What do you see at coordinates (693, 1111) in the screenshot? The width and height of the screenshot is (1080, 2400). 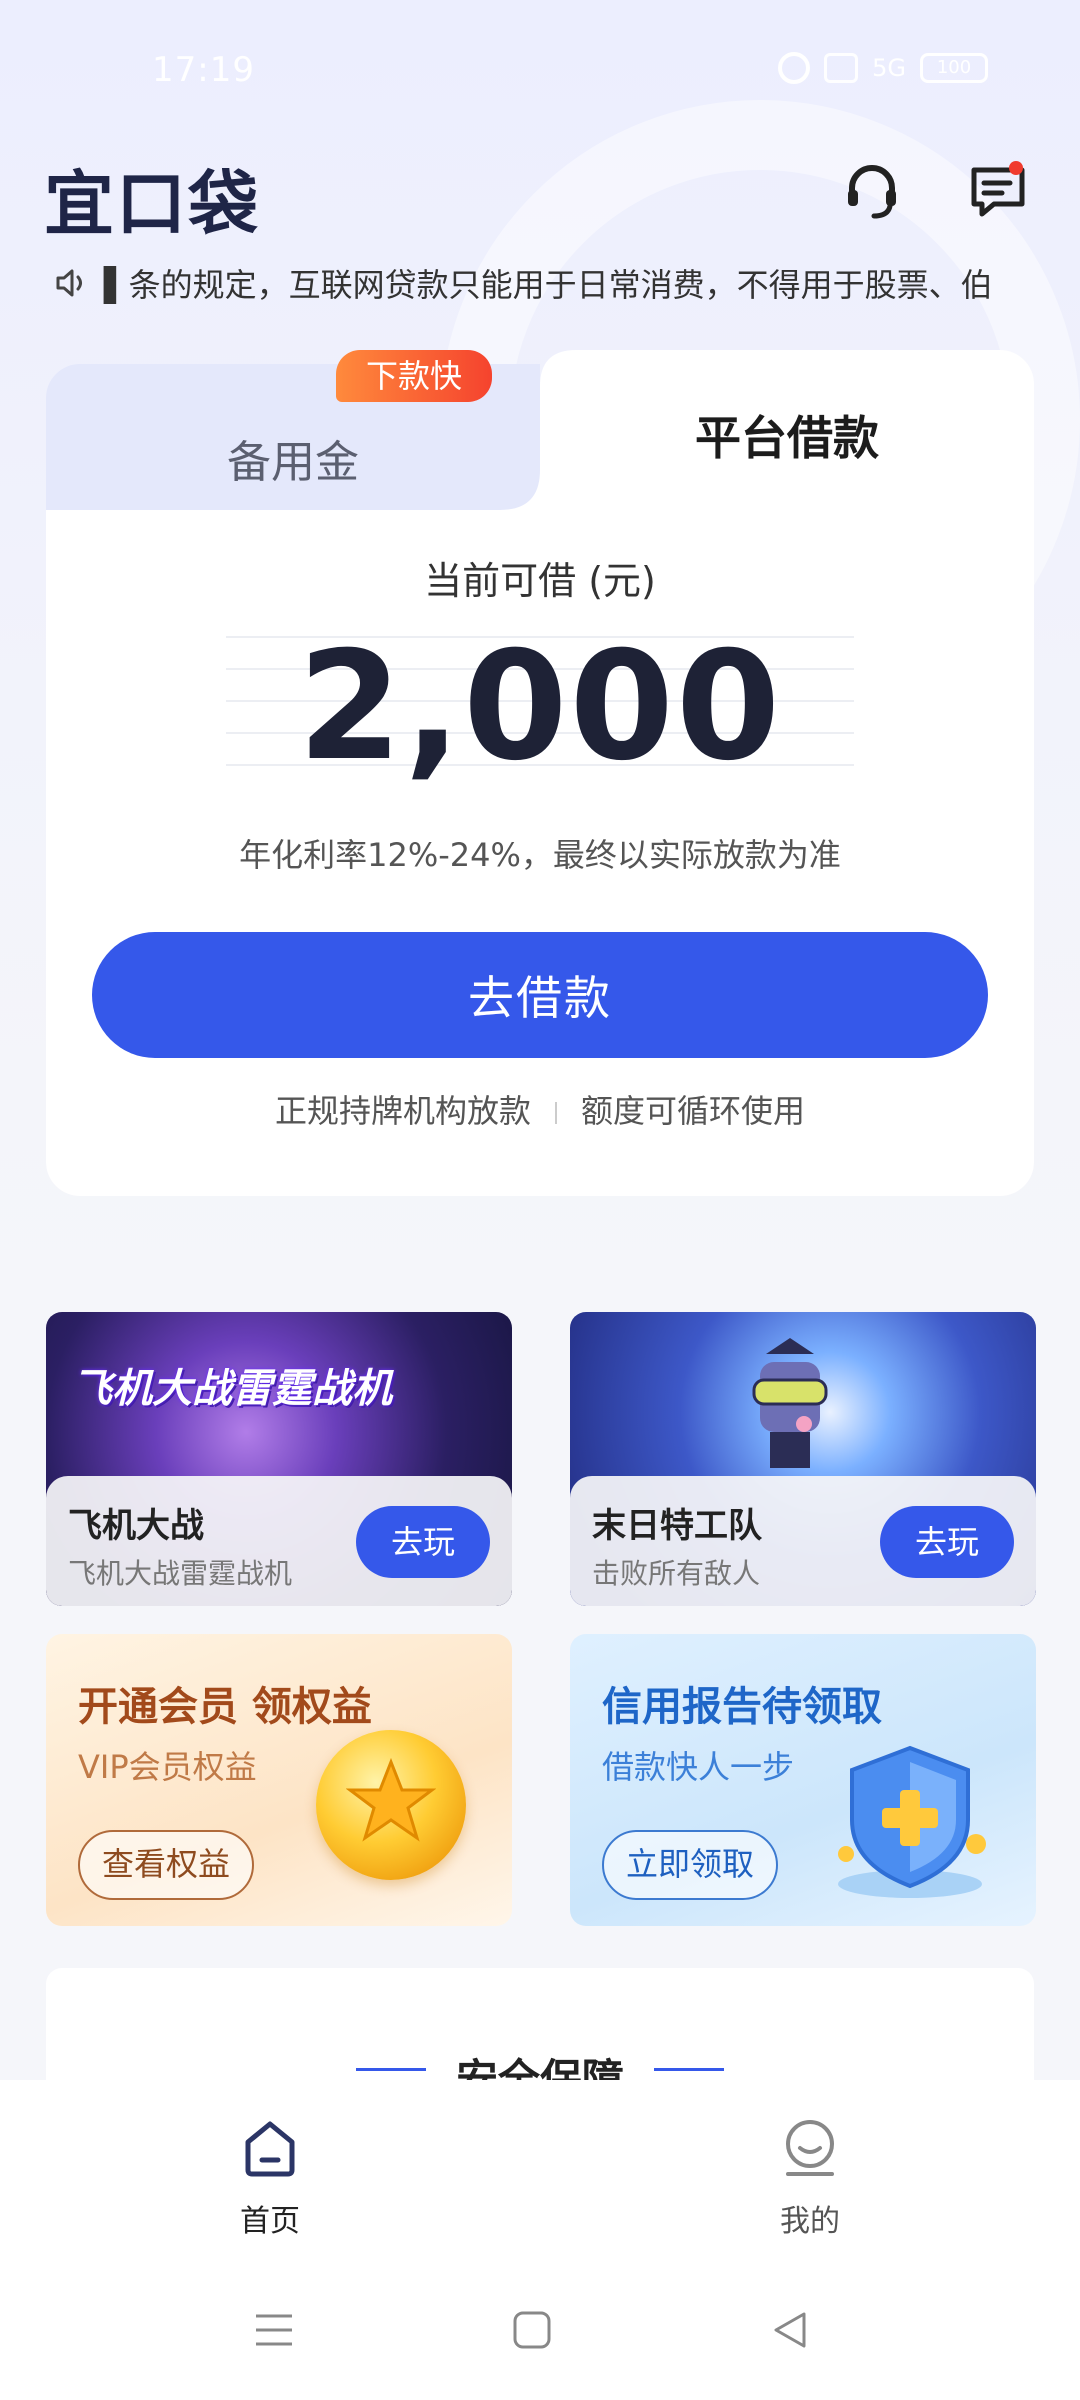 I see `feature-revolving: 额度可循环使用` at bounding box center [693, 1111].